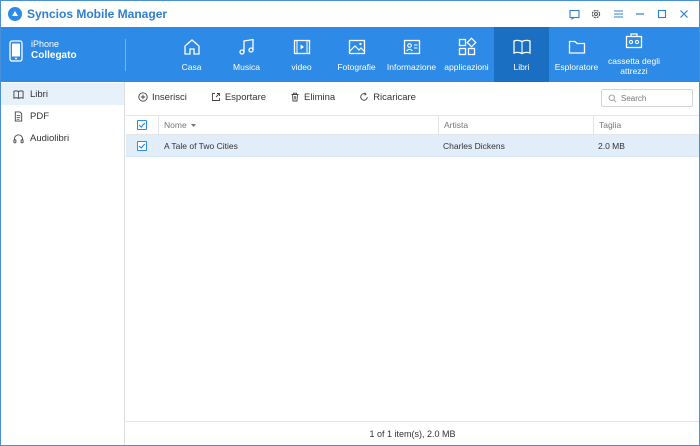 This screenshot has height=446, width=700. I want to click on refresh-label: Ricaricare, so click(394, 97).